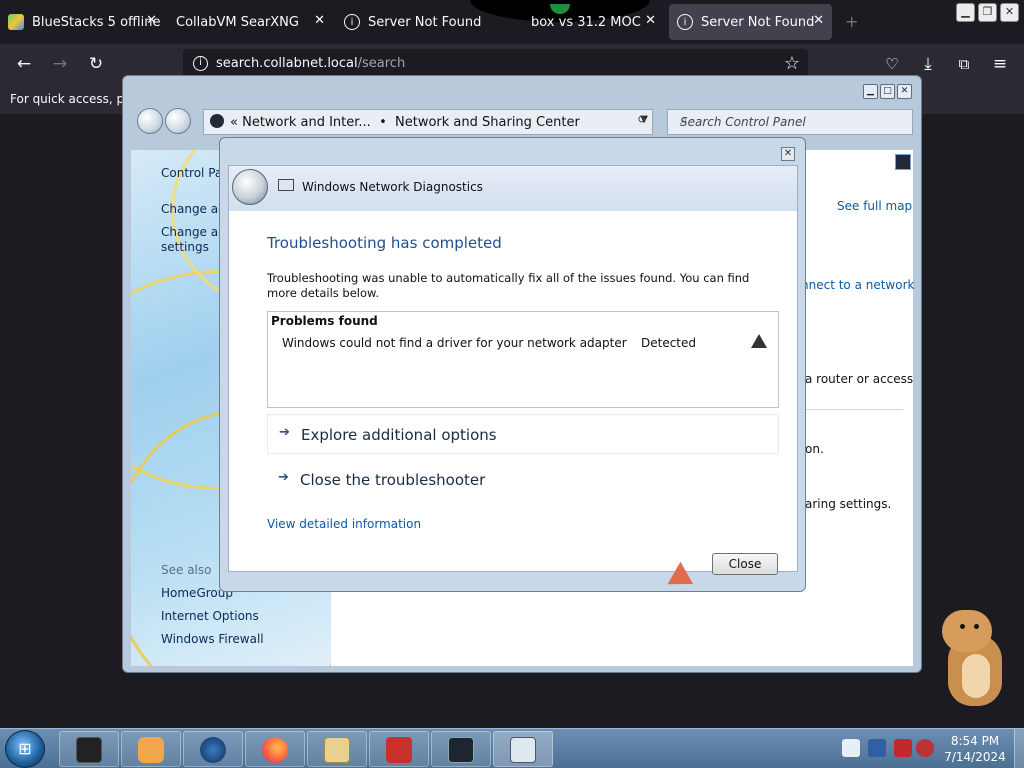 The width and height of the screenshot is (1024, 768). I want to click on breadcrumb-sharing-center: Network and Sharing Center, so click(487, 122).